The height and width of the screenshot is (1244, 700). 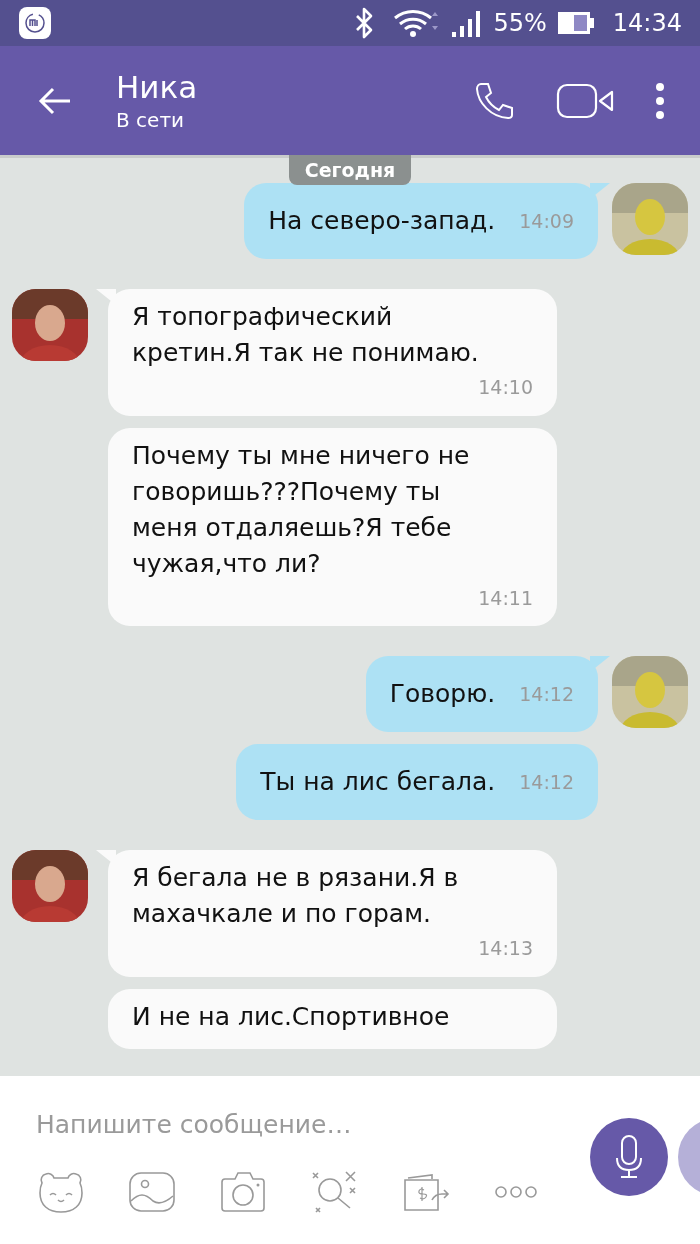 I want to click on message-time: 14:10, so click(x=505, y=387).